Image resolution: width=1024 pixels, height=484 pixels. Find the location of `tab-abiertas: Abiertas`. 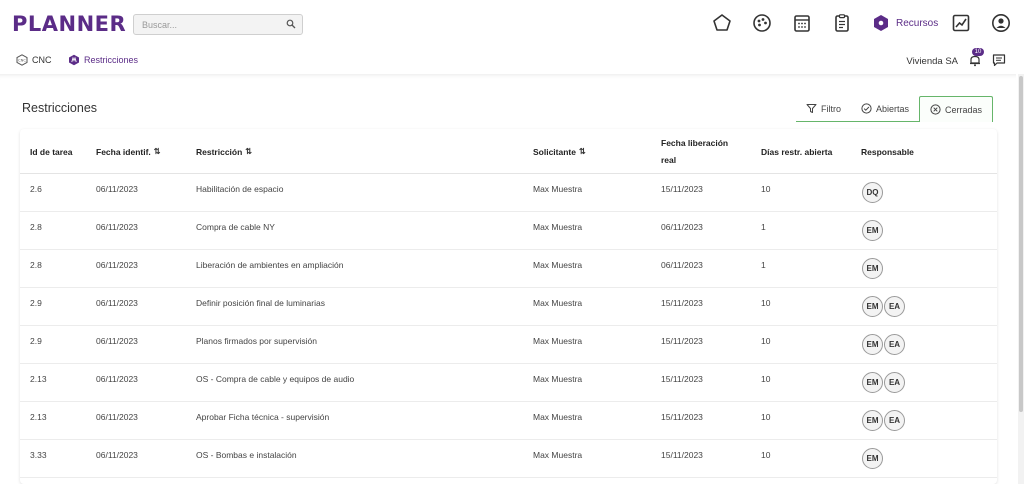

tab-abiertas: Abiertas is located at coordinates (885, 109).